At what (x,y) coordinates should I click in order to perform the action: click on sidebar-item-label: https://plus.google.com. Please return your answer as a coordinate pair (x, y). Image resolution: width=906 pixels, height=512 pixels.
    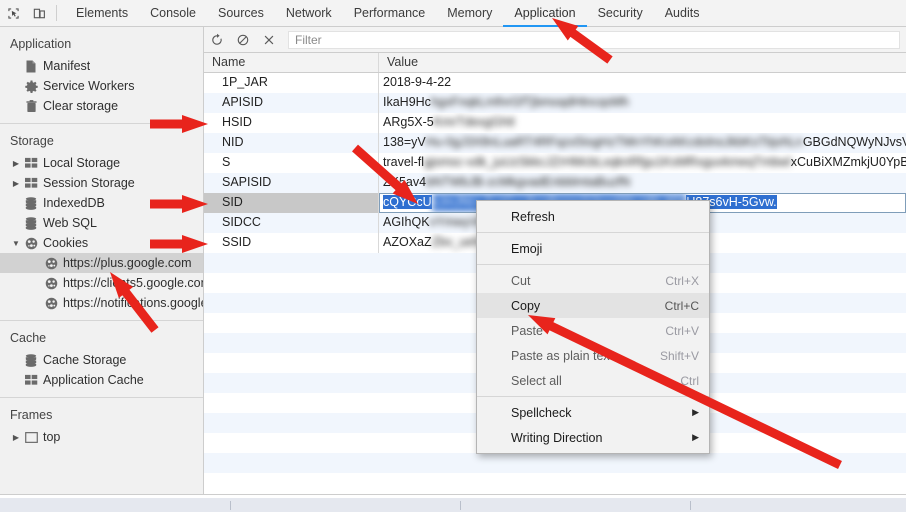
    Looking at the image, I should click on (127, 263).